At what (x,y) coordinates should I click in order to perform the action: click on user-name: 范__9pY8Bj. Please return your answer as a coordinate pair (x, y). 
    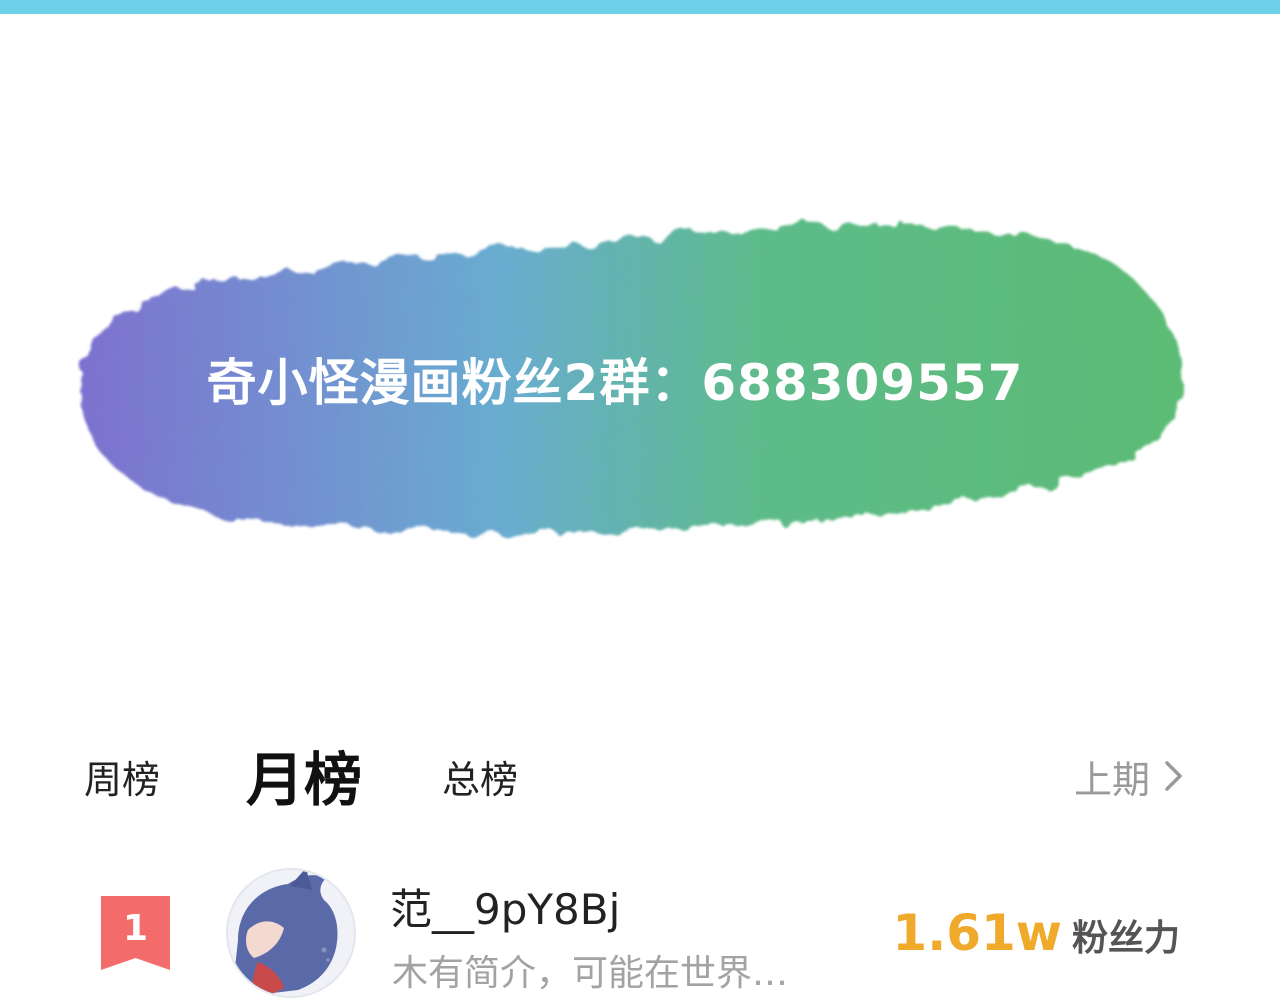
    Looking at the image, I should click on (505, 906).